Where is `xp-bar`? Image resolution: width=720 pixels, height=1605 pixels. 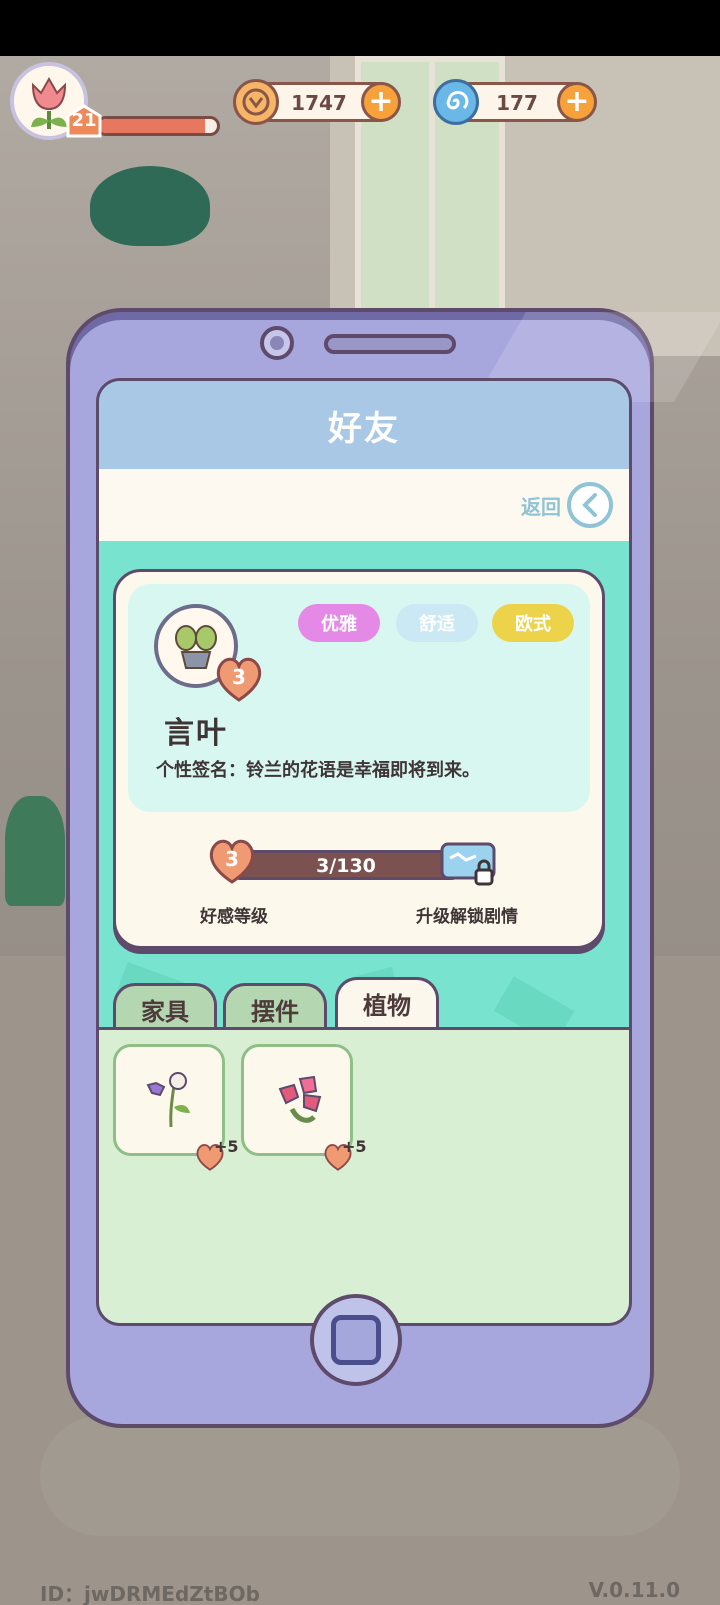
xp-bar is located at coordinates (158, 126).